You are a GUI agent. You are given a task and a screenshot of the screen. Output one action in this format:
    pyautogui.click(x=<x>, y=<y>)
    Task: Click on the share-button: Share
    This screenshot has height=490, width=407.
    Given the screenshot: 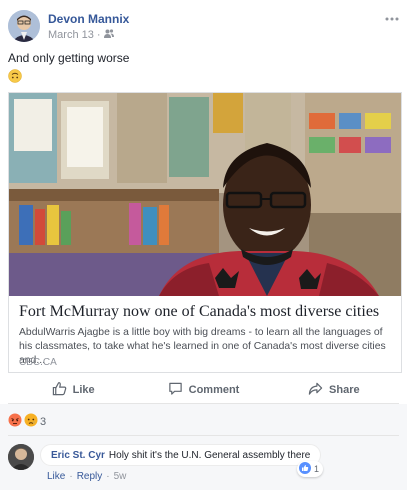 What is the action you would take?
    pyautogui.click(x=334, y=389)
    